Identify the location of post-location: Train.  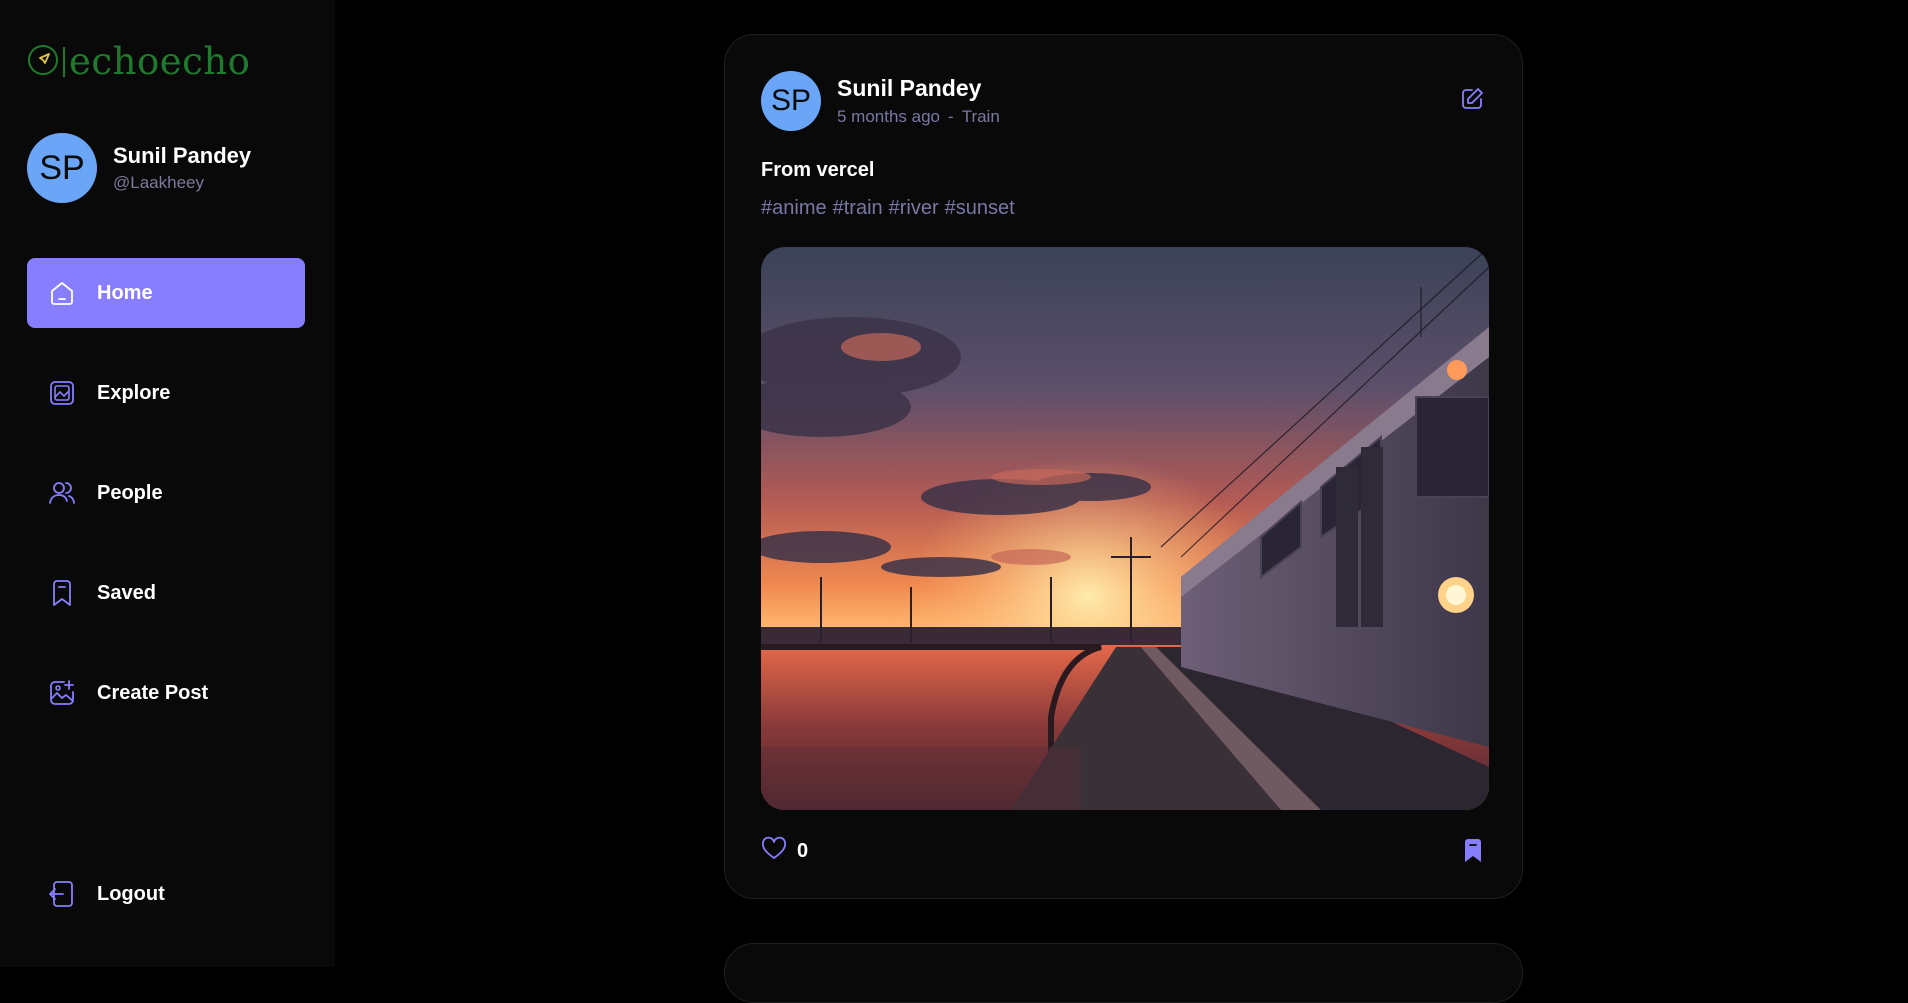
(980, 116).